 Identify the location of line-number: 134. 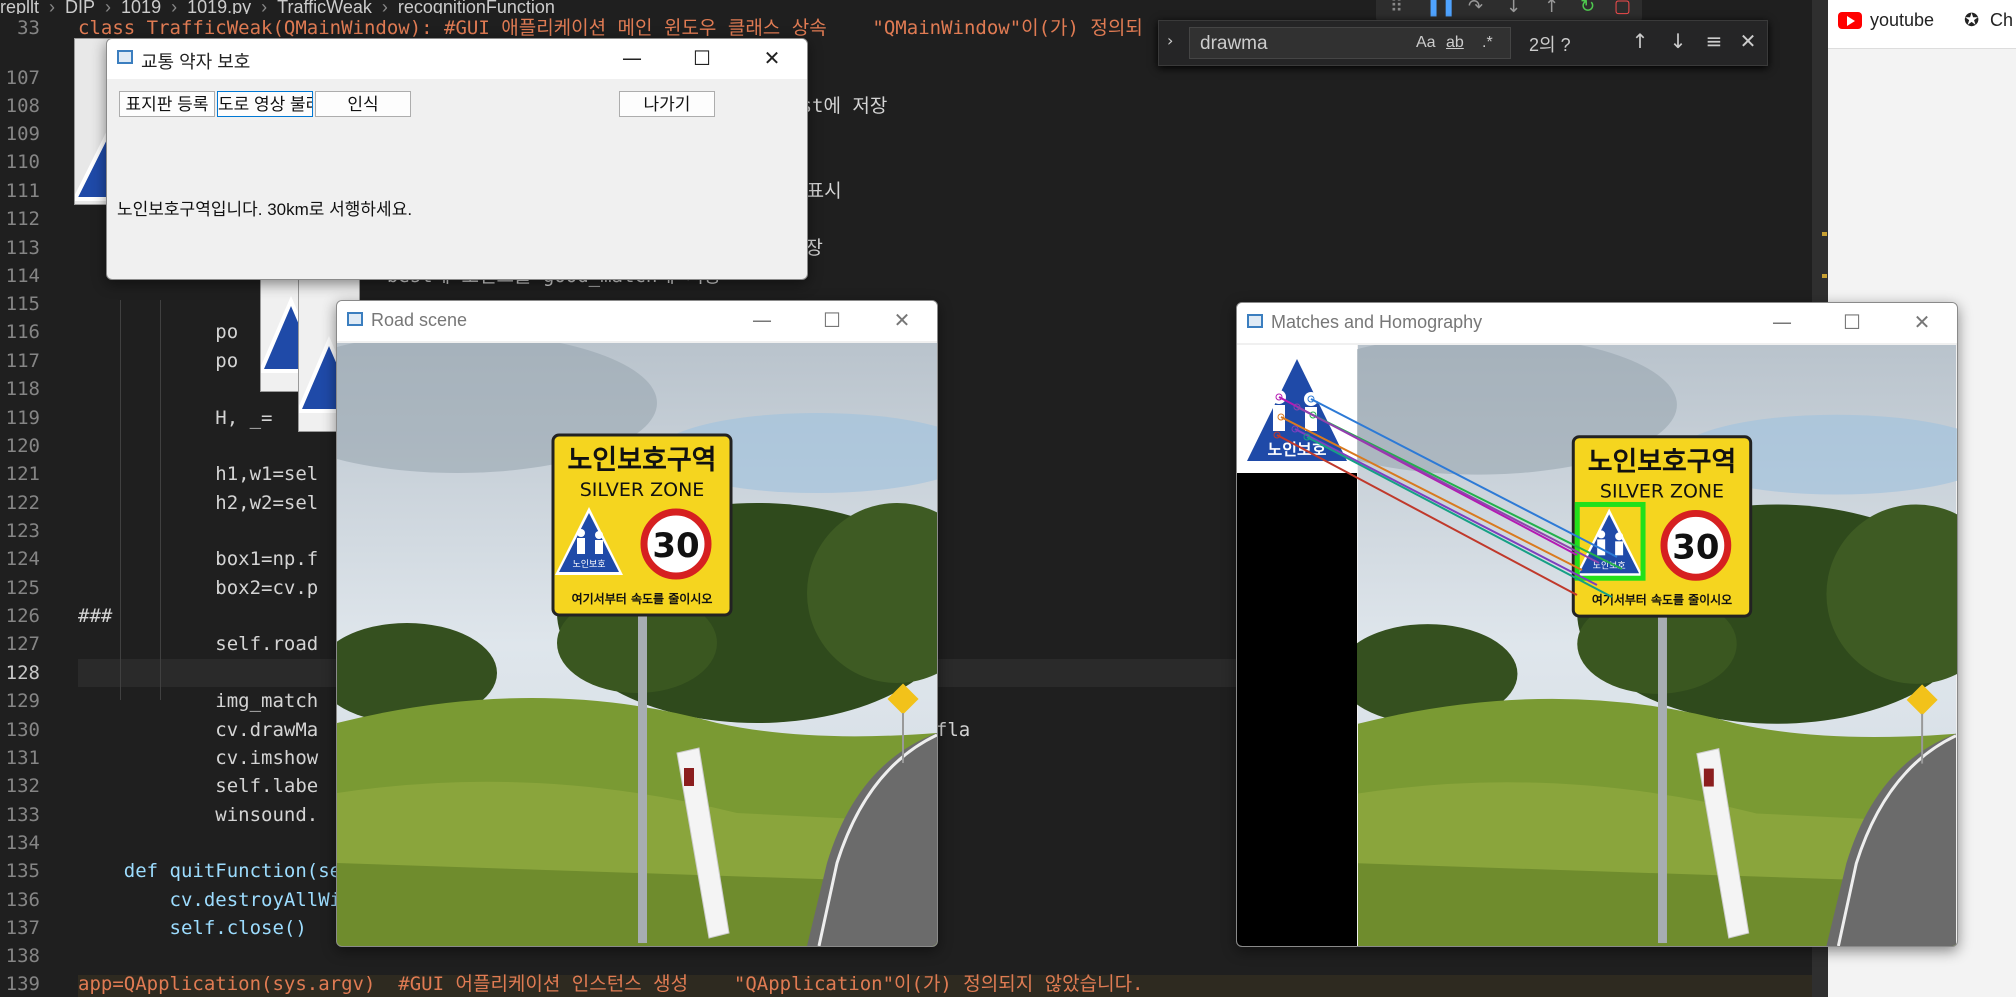
(22, 843).